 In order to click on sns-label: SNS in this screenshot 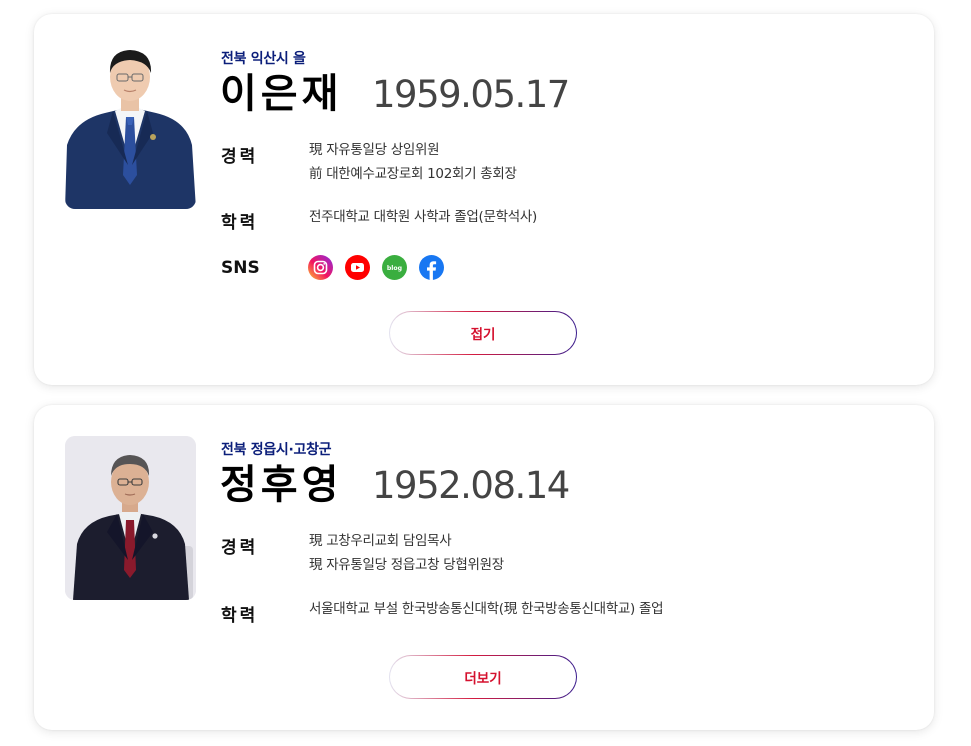, I will do `click(240, 268)`.